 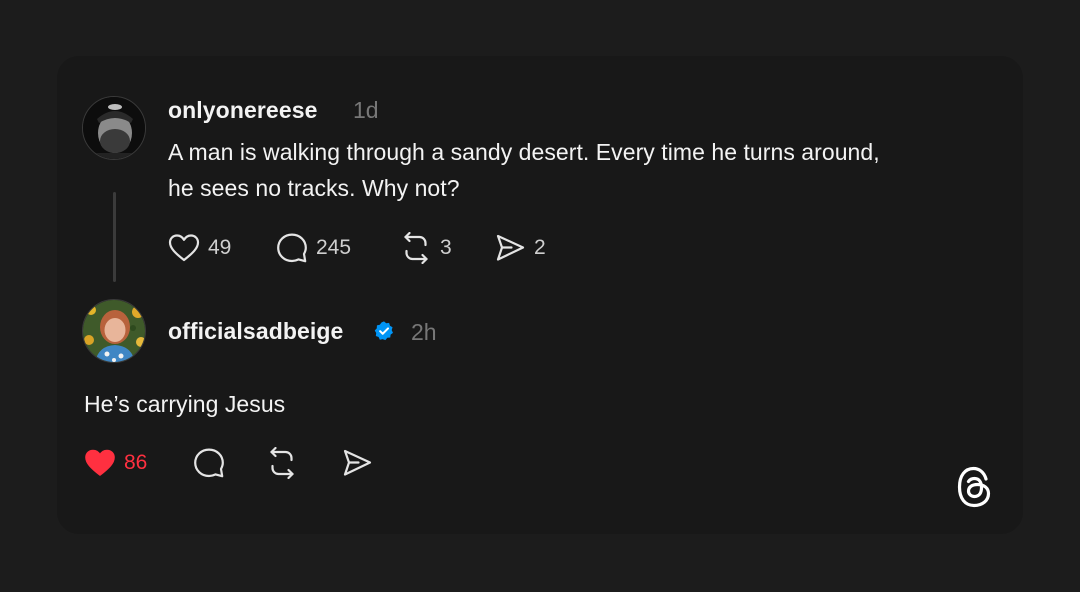 I want to click on heart-icon, so click(x=184, y=248).